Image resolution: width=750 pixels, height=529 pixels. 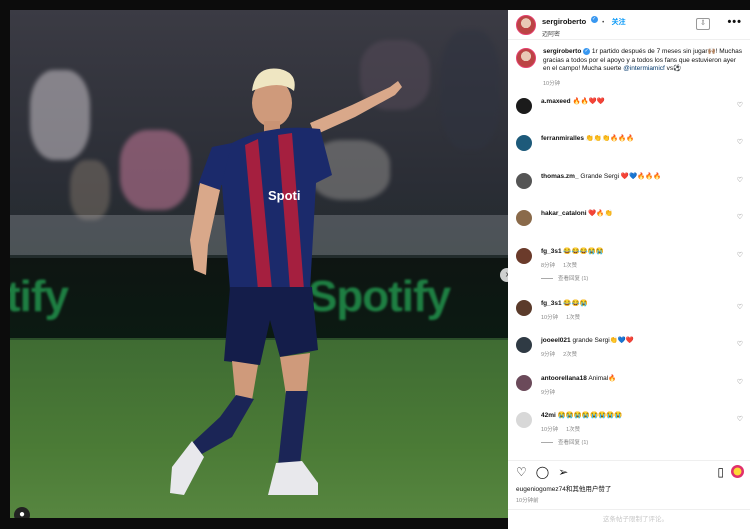 What do you see at coordinates (703, 24) in the screenshot?
I see `download-icon: ⇩` at bounding box center [703, 24].